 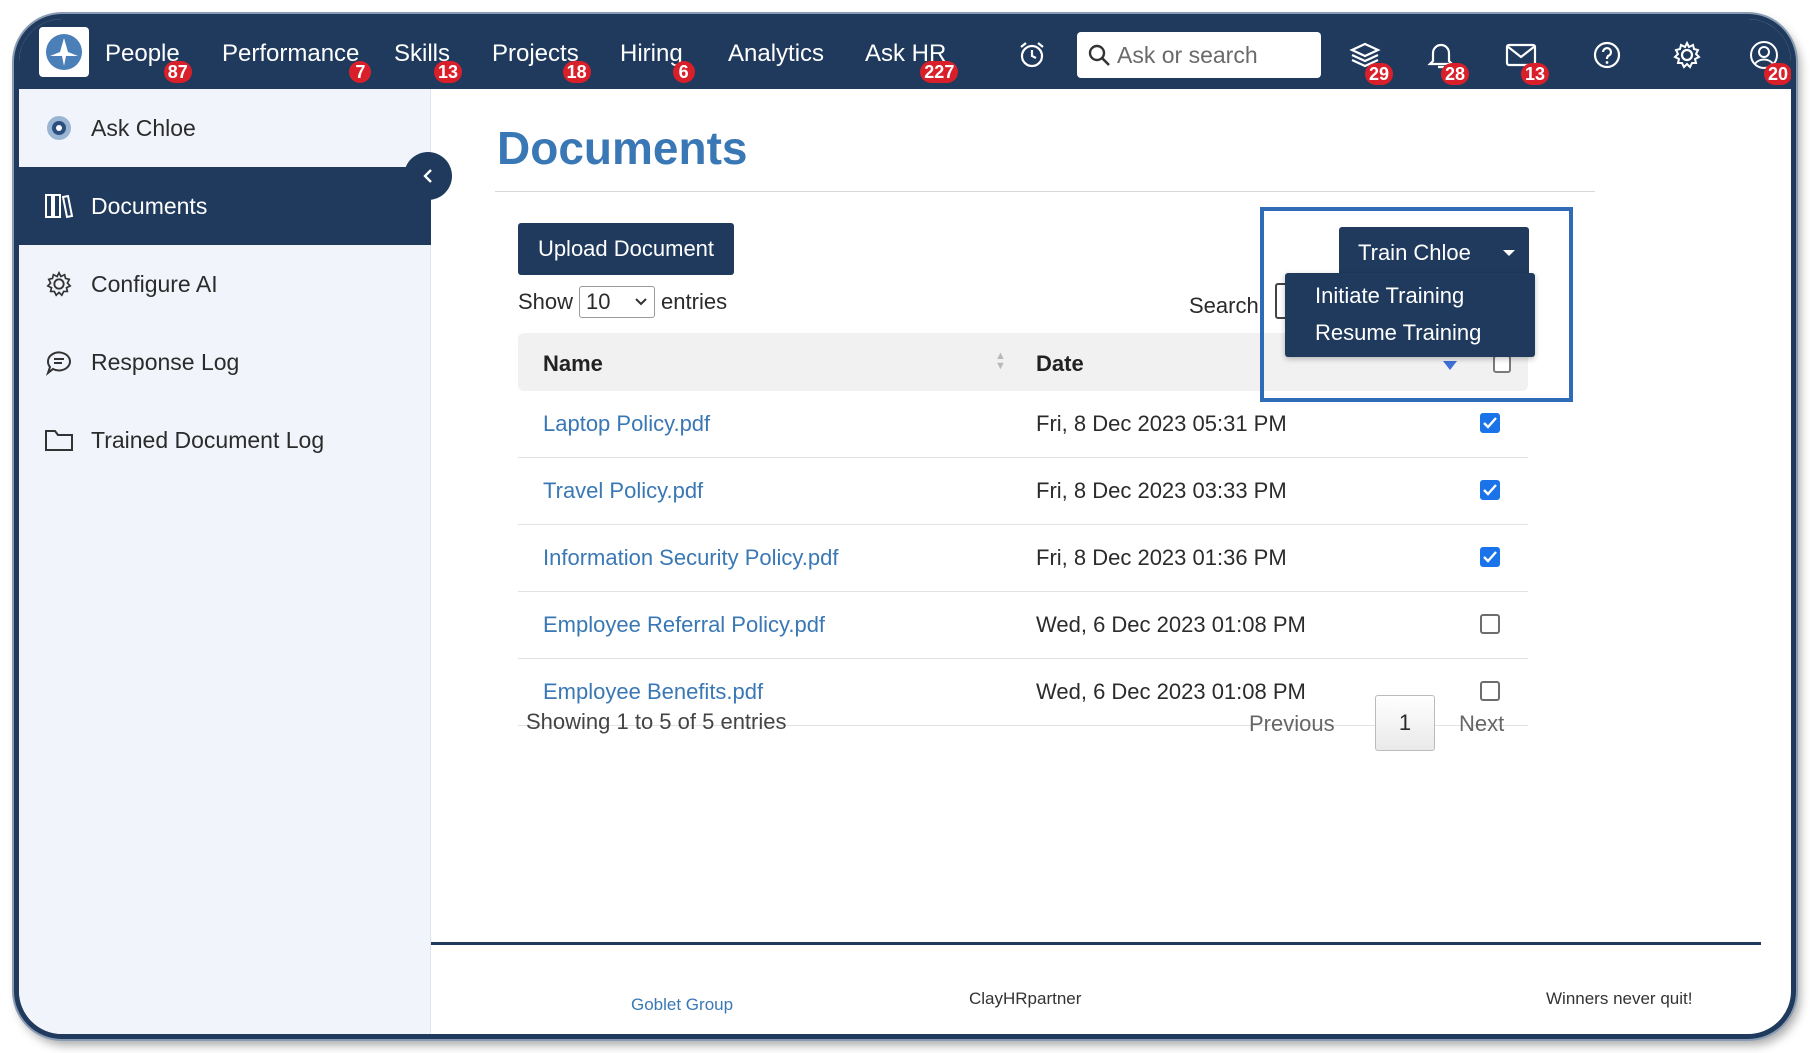 What do you see at coordinates (1389, 296) in the screenshot?
I see `menu-item-initiate-training: Initiate Training` at bounding box center [1389, 296].